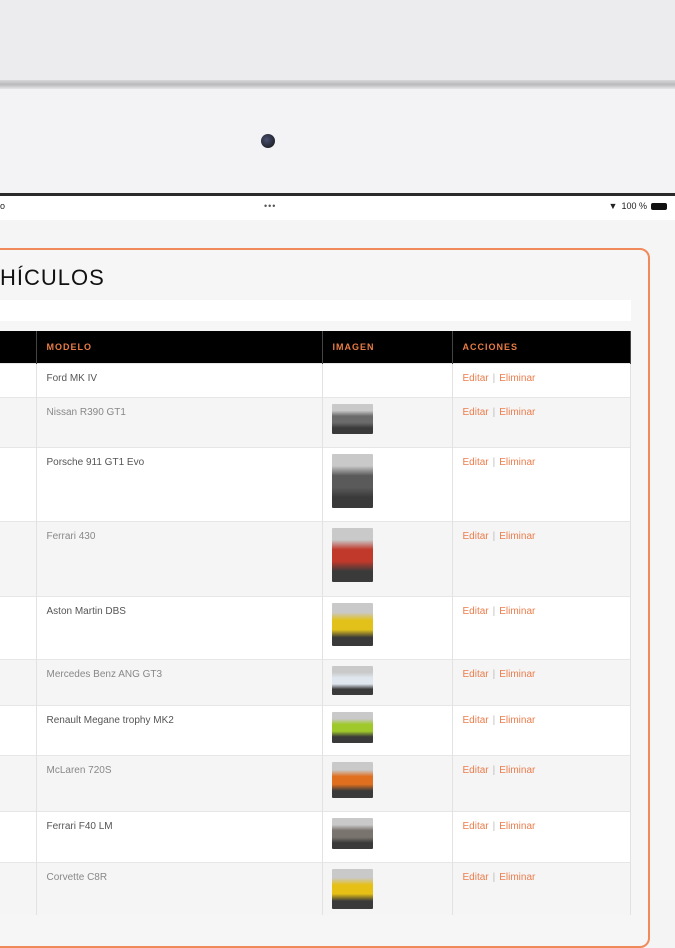 Image resolution: width=675 pixels, height=948 pixels. What do you see at coordinates (634, 206) in the screenshot?
I see `battery-percent: 100 %` at bounding box center [634, 206].